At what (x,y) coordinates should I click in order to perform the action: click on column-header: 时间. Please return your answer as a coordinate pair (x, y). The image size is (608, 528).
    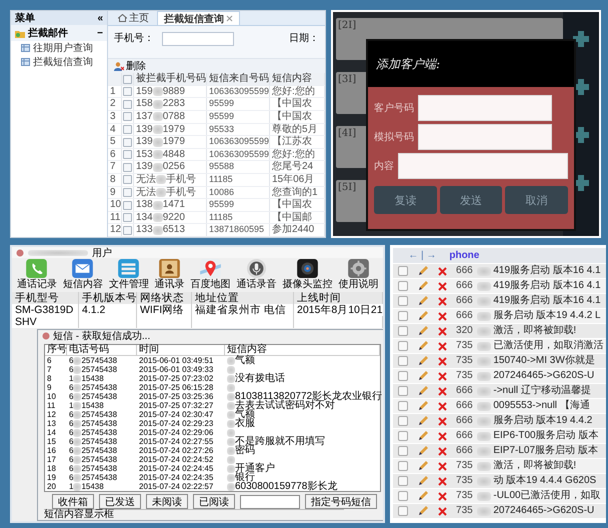
    Looking at the image, I should click on (181, 350).